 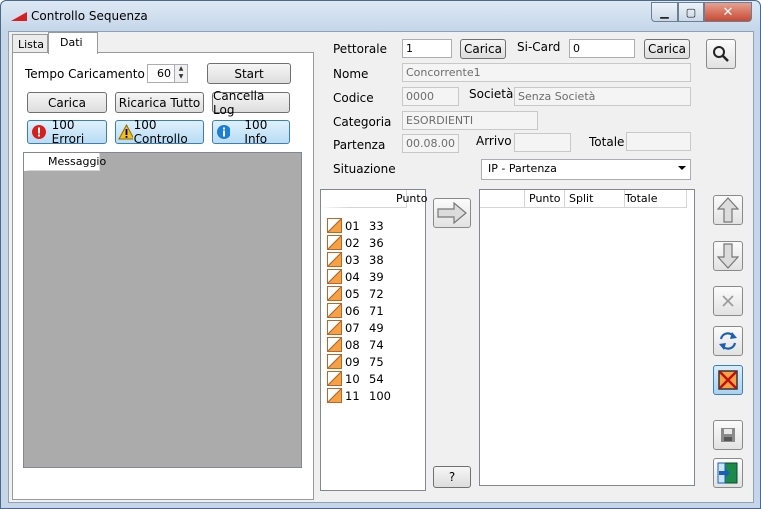 I want to click on list-item: 03 38, so click(x=355, y=259).